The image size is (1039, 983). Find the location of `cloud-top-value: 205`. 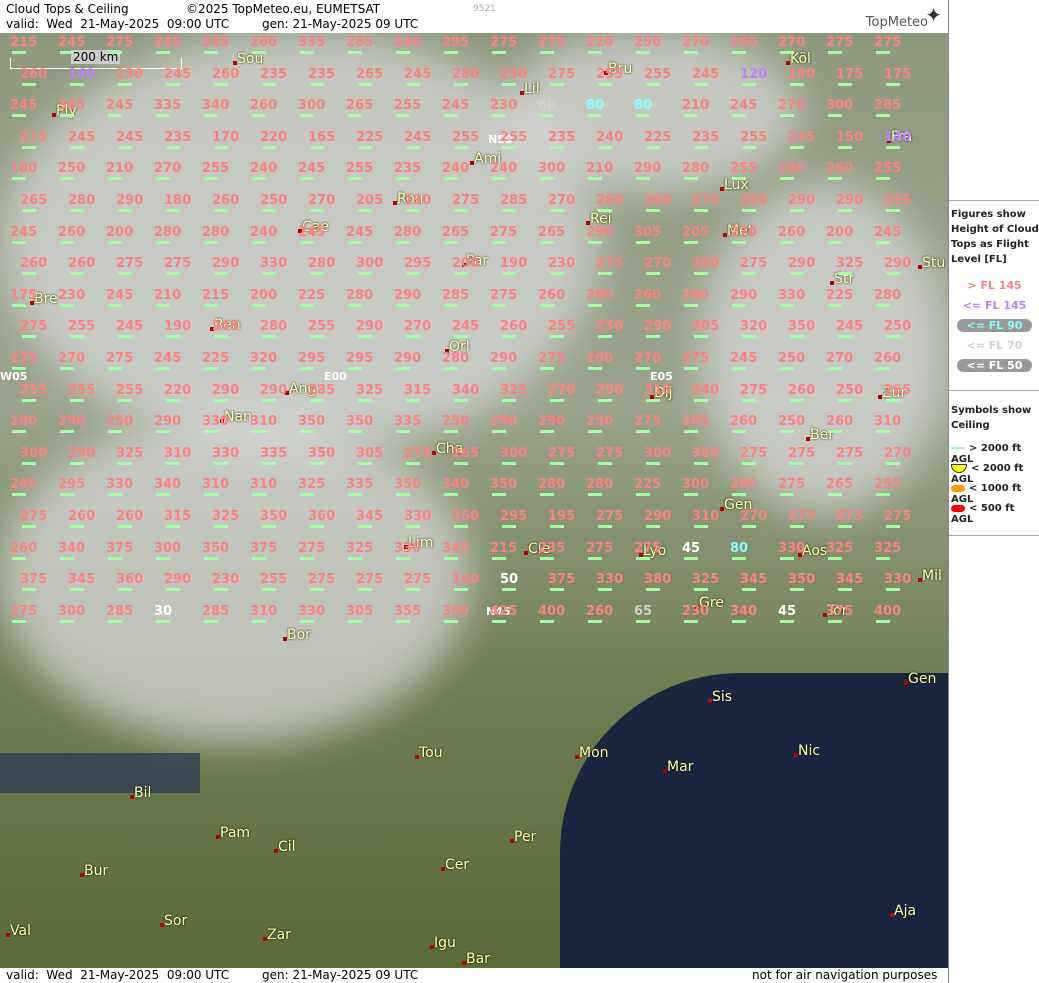

cloud-top-value: 205 is located at coordinates (370, 200).